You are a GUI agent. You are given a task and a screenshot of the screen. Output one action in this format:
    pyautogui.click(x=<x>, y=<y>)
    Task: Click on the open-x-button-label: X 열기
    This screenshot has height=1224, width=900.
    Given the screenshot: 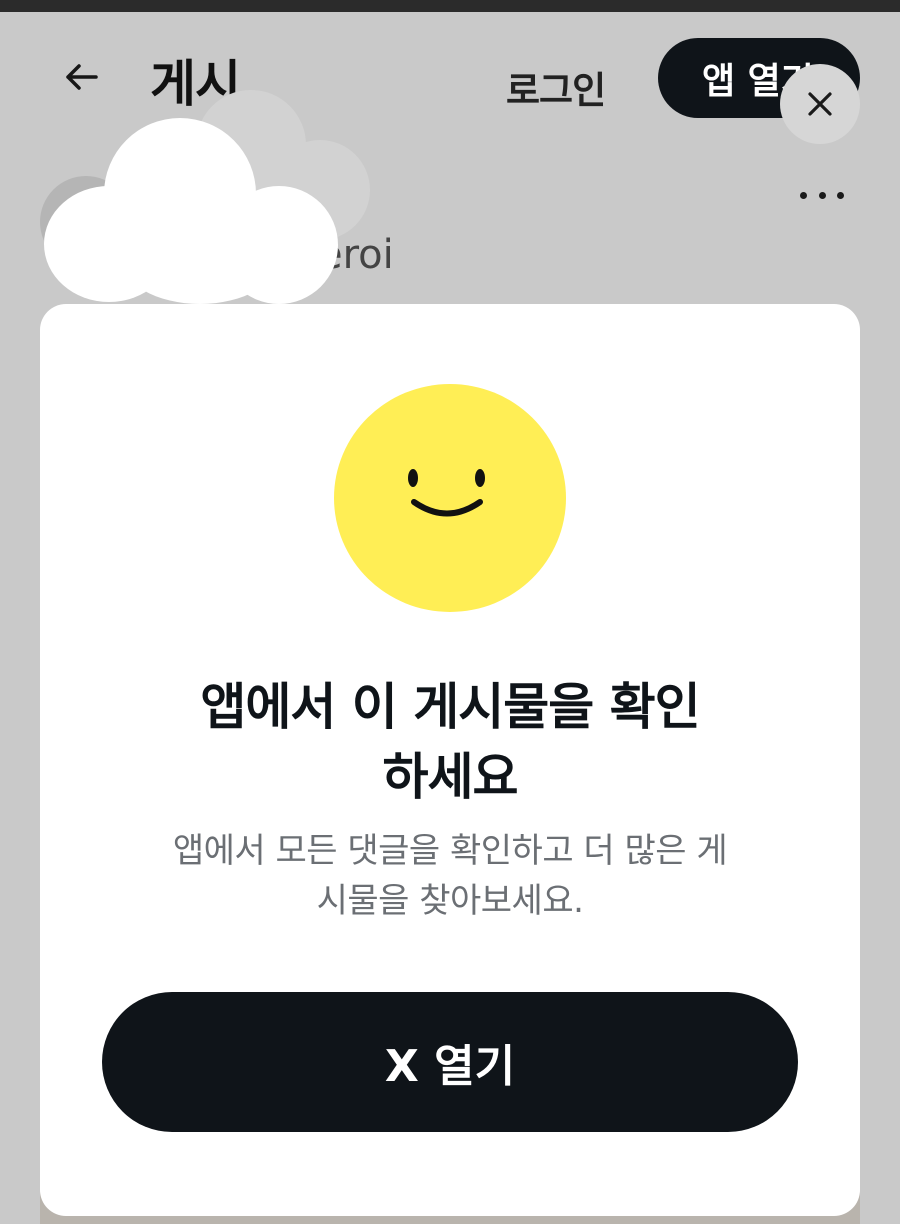 What is the action you would take?
    pyautogui.click(x=450, y=1066)
    